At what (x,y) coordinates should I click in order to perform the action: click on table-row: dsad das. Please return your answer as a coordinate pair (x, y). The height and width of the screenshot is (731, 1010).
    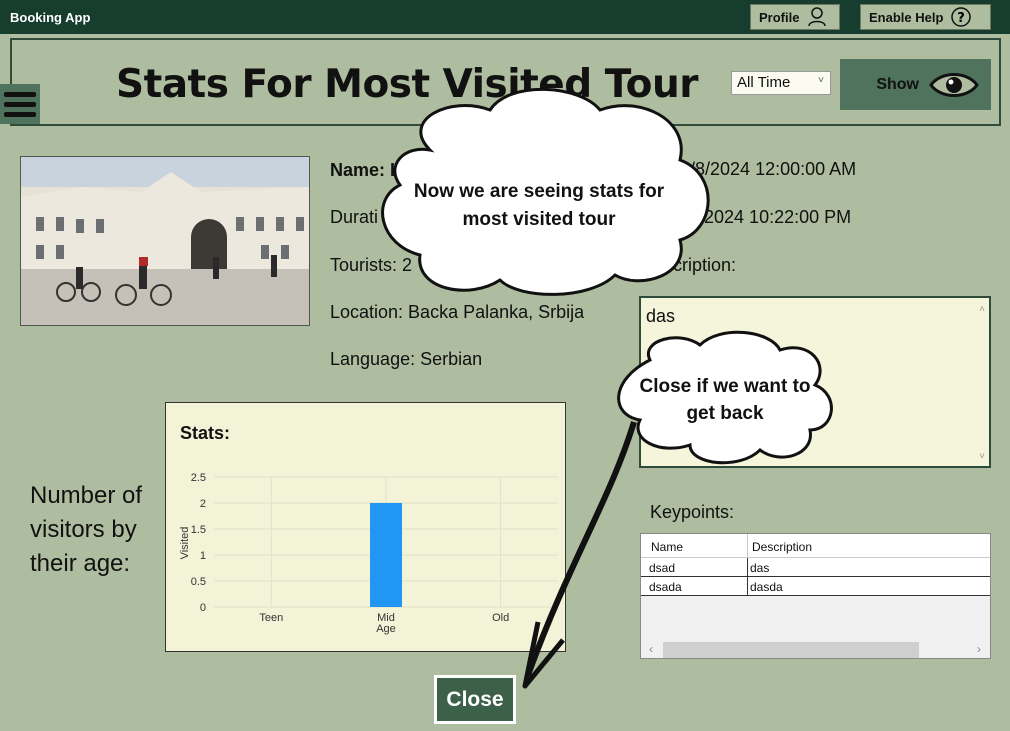
    Looking at the image, I should click on (815, 567).